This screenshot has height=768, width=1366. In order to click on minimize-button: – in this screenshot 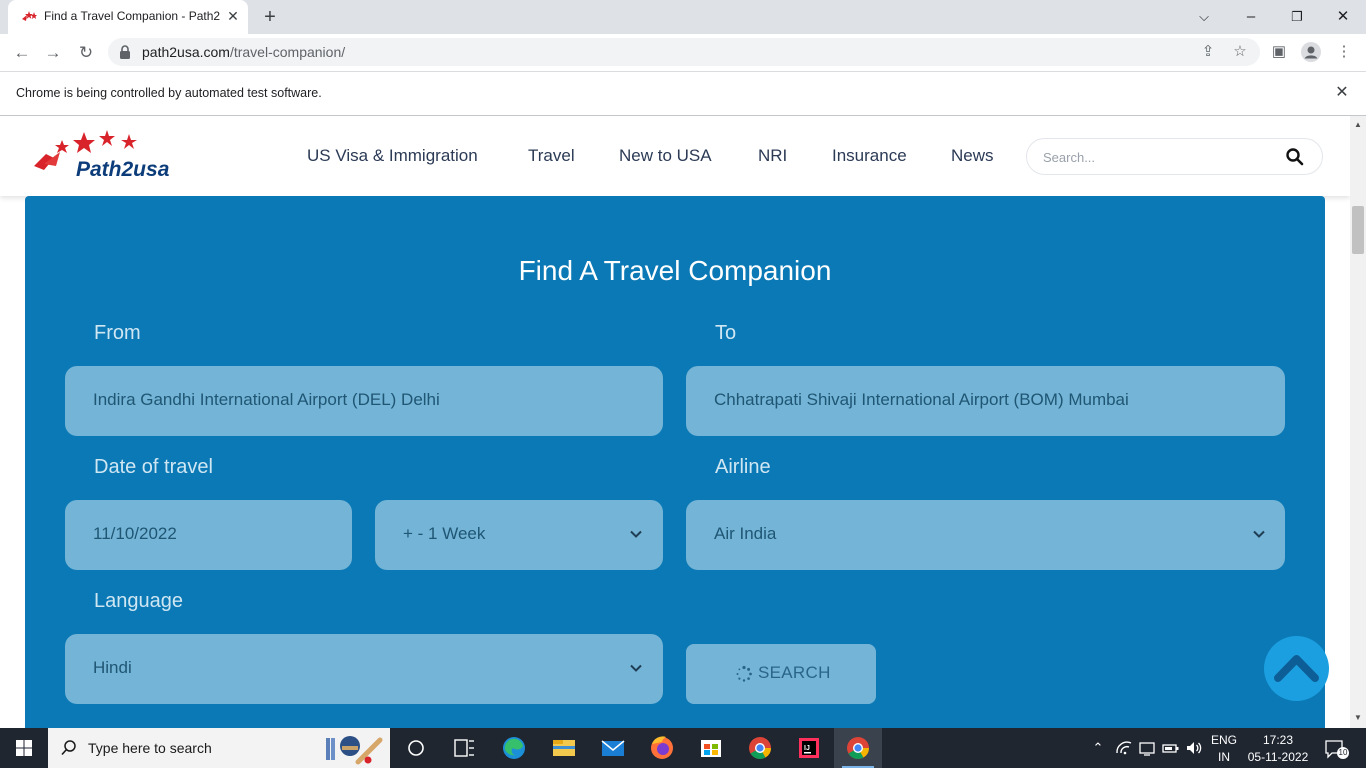, I will do `click(1251, 17)`.